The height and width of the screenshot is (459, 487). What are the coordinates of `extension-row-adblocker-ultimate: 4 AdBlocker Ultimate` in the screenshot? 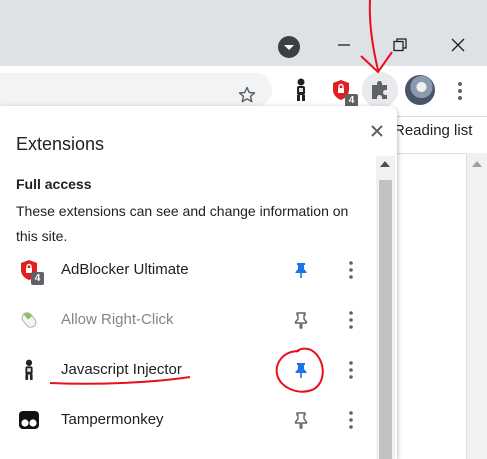 It's located at (188, 270).